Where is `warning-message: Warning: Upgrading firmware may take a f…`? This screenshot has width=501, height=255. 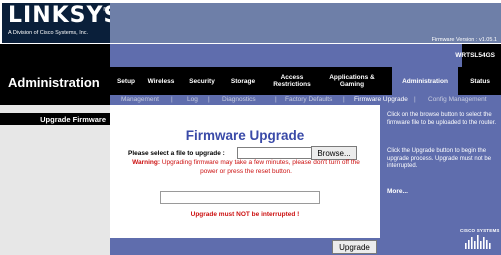 warning-message: Warning: Upgrading firmware may take a f… is located at coordinates (246, 167).